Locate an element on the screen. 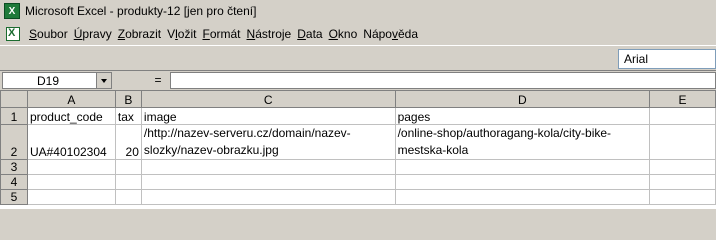  cell-d3 is located at coordinates (522, 167).